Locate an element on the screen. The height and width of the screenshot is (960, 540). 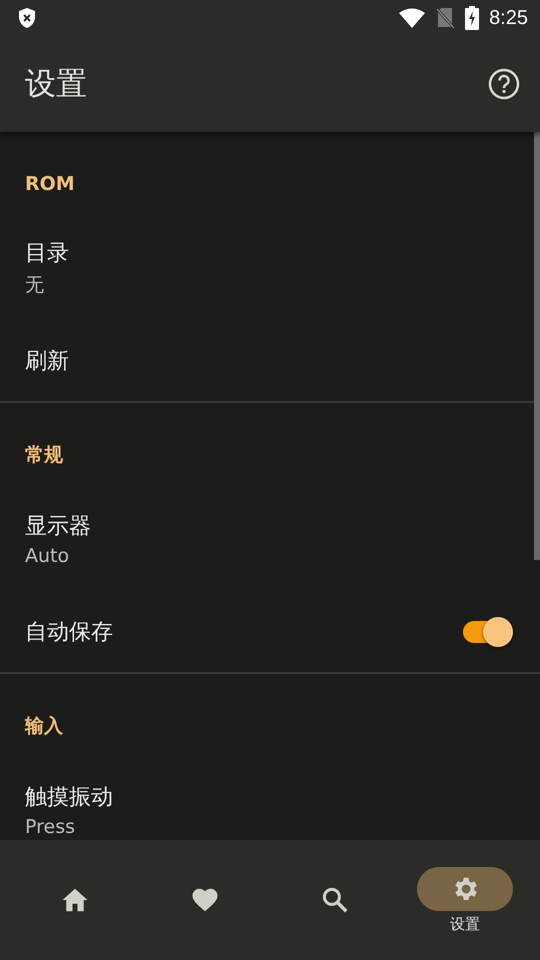
wifi-icon is located at coordinates (412, 18).